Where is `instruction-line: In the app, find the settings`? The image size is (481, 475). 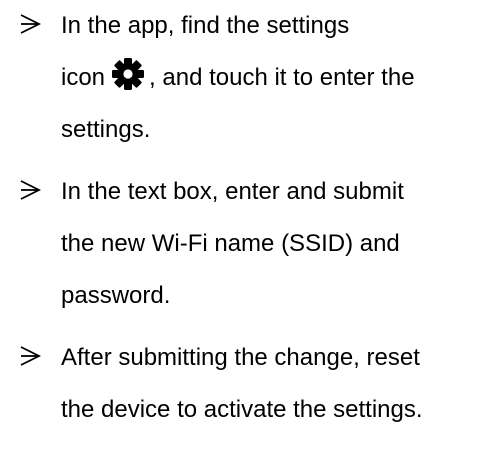 instruction-line: In the app, find the settings is located at coordinates (205, 25).